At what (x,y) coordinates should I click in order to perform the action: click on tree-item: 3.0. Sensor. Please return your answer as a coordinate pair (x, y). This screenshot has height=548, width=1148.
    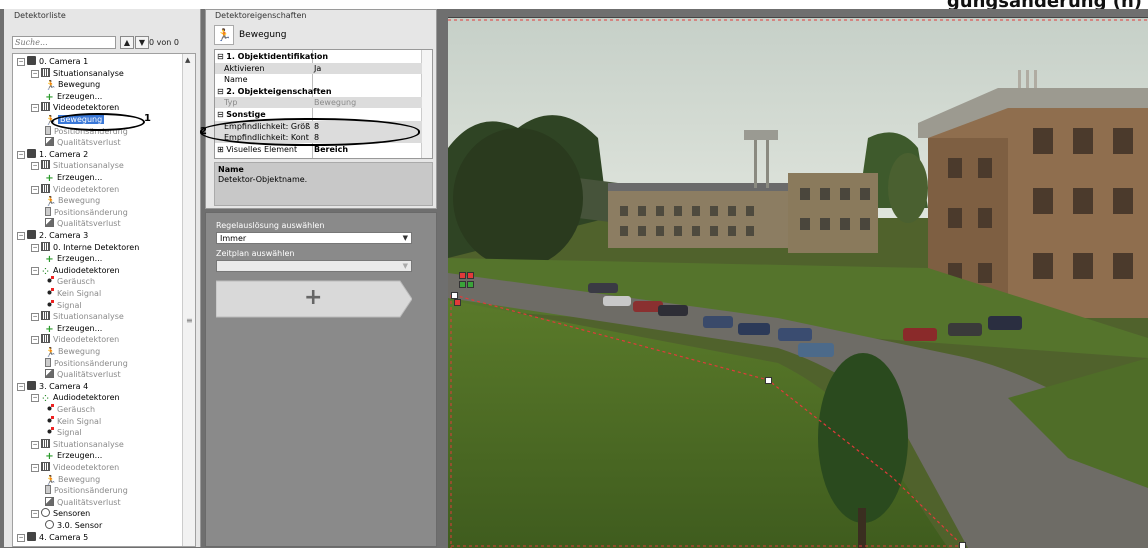
    Looking at the image, I should click on (73, 525).